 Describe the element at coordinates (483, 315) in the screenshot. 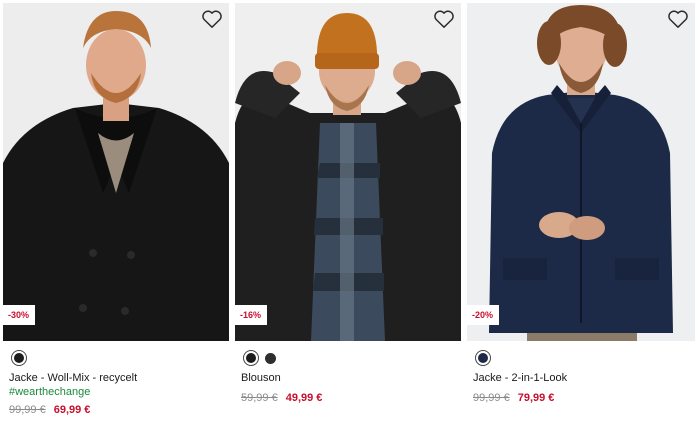

I see `discount-badge: -20%` at that location.